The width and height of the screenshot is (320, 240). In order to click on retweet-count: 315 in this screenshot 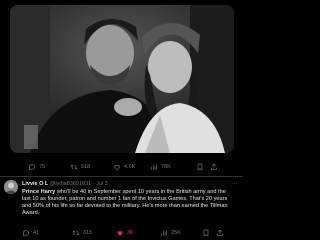, I will do `click(88, 233)`.